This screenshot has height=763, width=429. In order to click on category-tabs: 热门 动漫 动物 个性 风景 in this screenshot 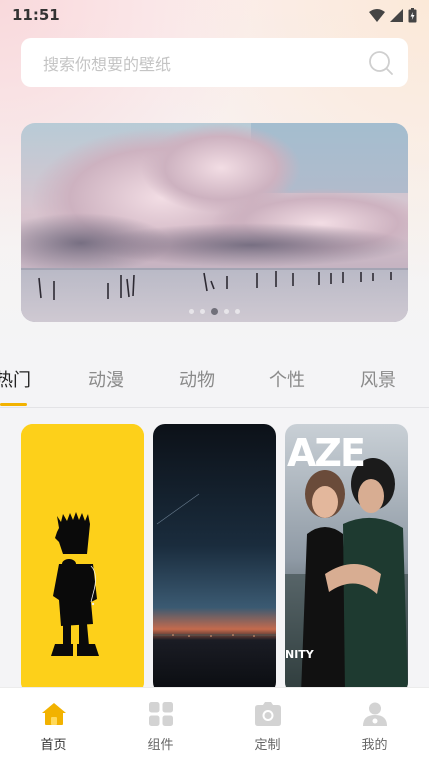, I will do `click(214, 383)`.